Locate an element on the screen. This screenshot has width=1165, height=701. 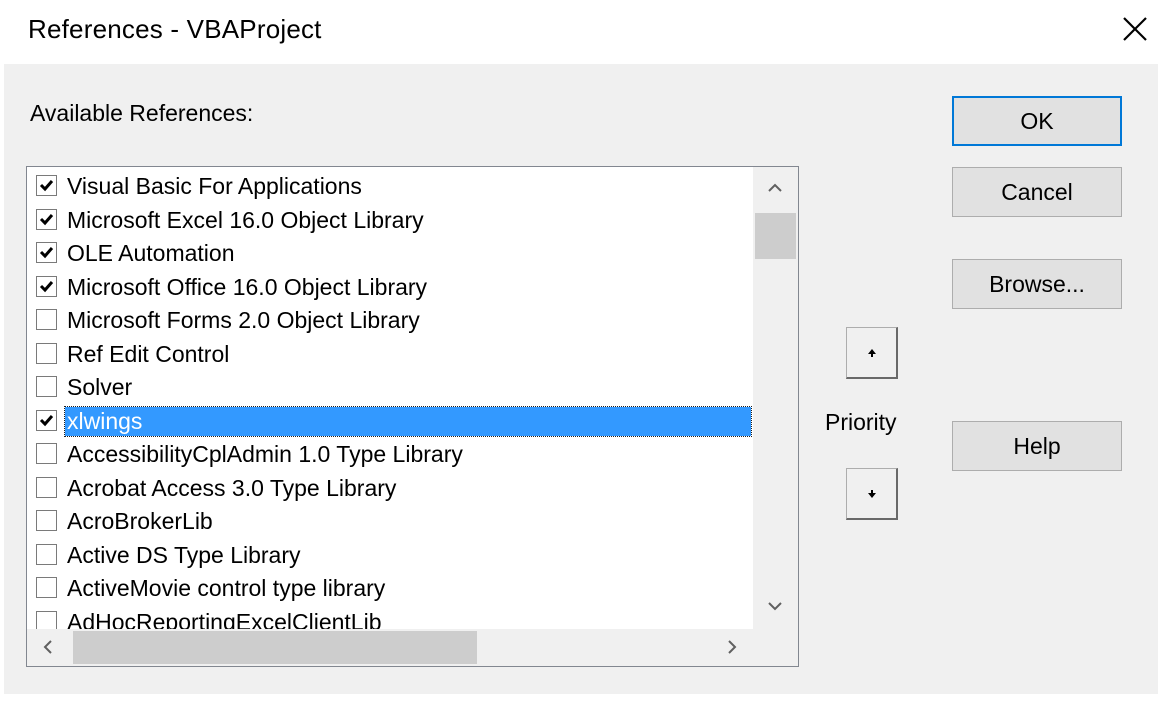
reference-label: AcroBrokerLib is located at coordinates (140, 521).